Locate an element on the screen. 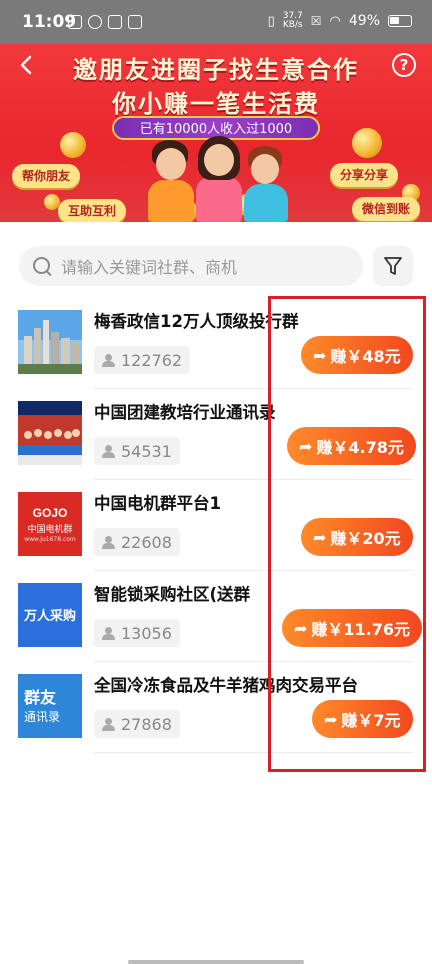  group-name: 中国团建教培行业通讯录 is located at coordinates (185, 412).